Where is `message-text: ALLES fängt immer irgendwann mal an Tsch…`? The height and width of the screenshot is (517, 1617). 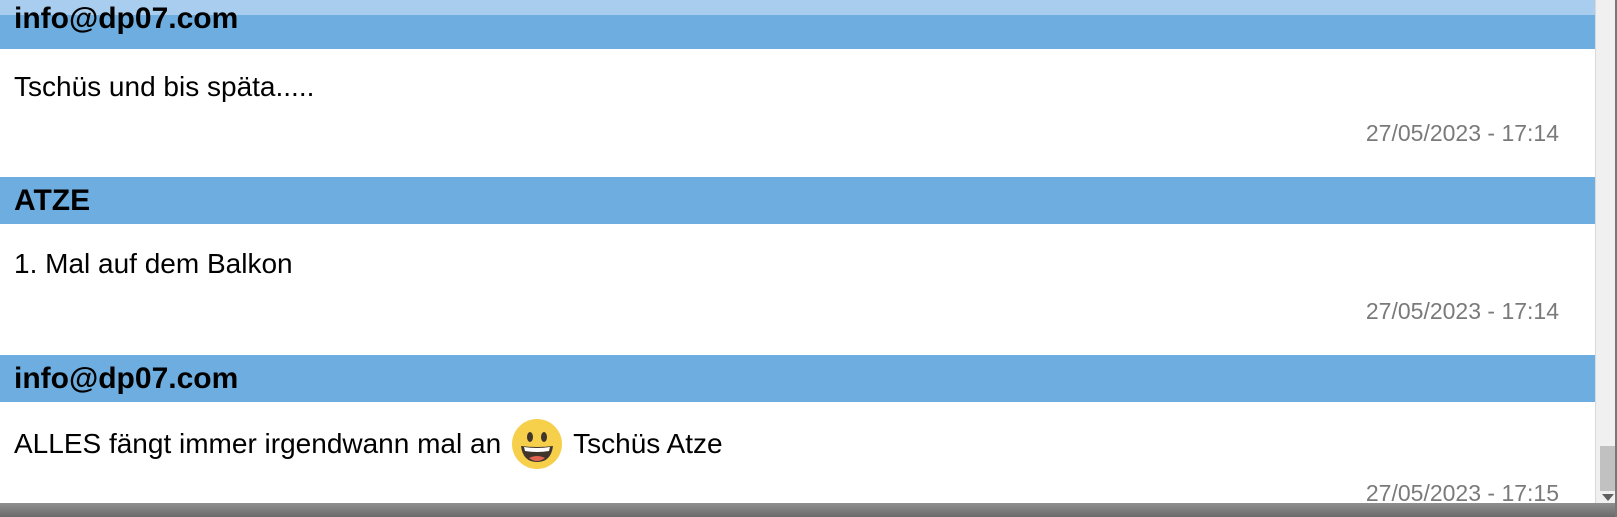 message-text: ALLES fängt immer irgendwann mal an Tsch… is located at coordinates (368, 444).